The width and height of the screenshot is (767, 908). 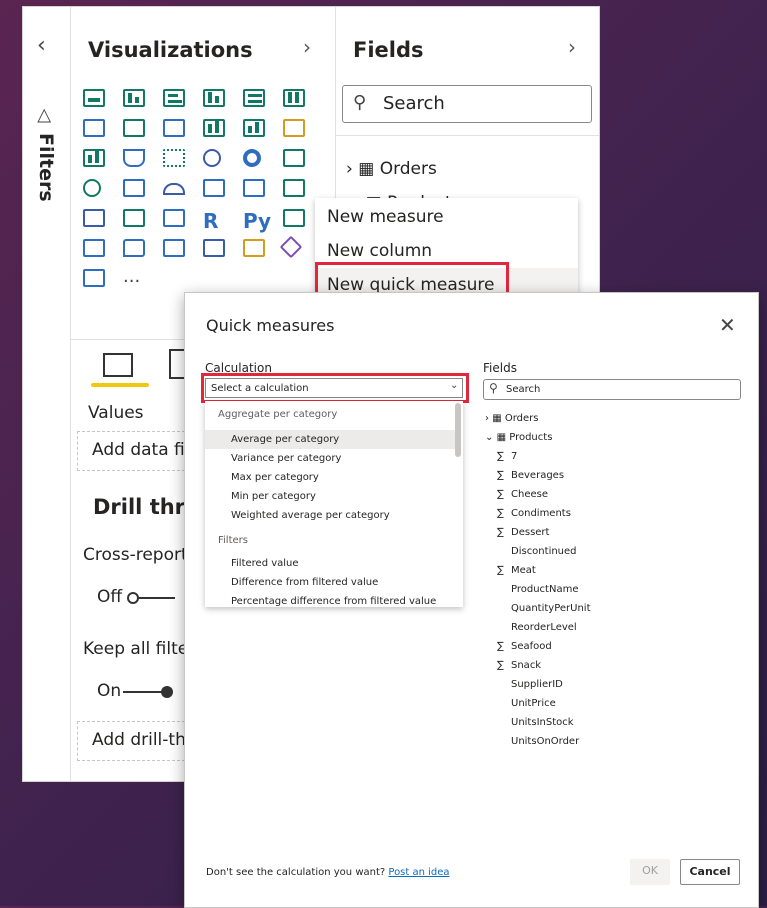 What do you see at coordinates (221, 192) in the screenshot?
I see `card-icon` at bounding box center [221, 192].